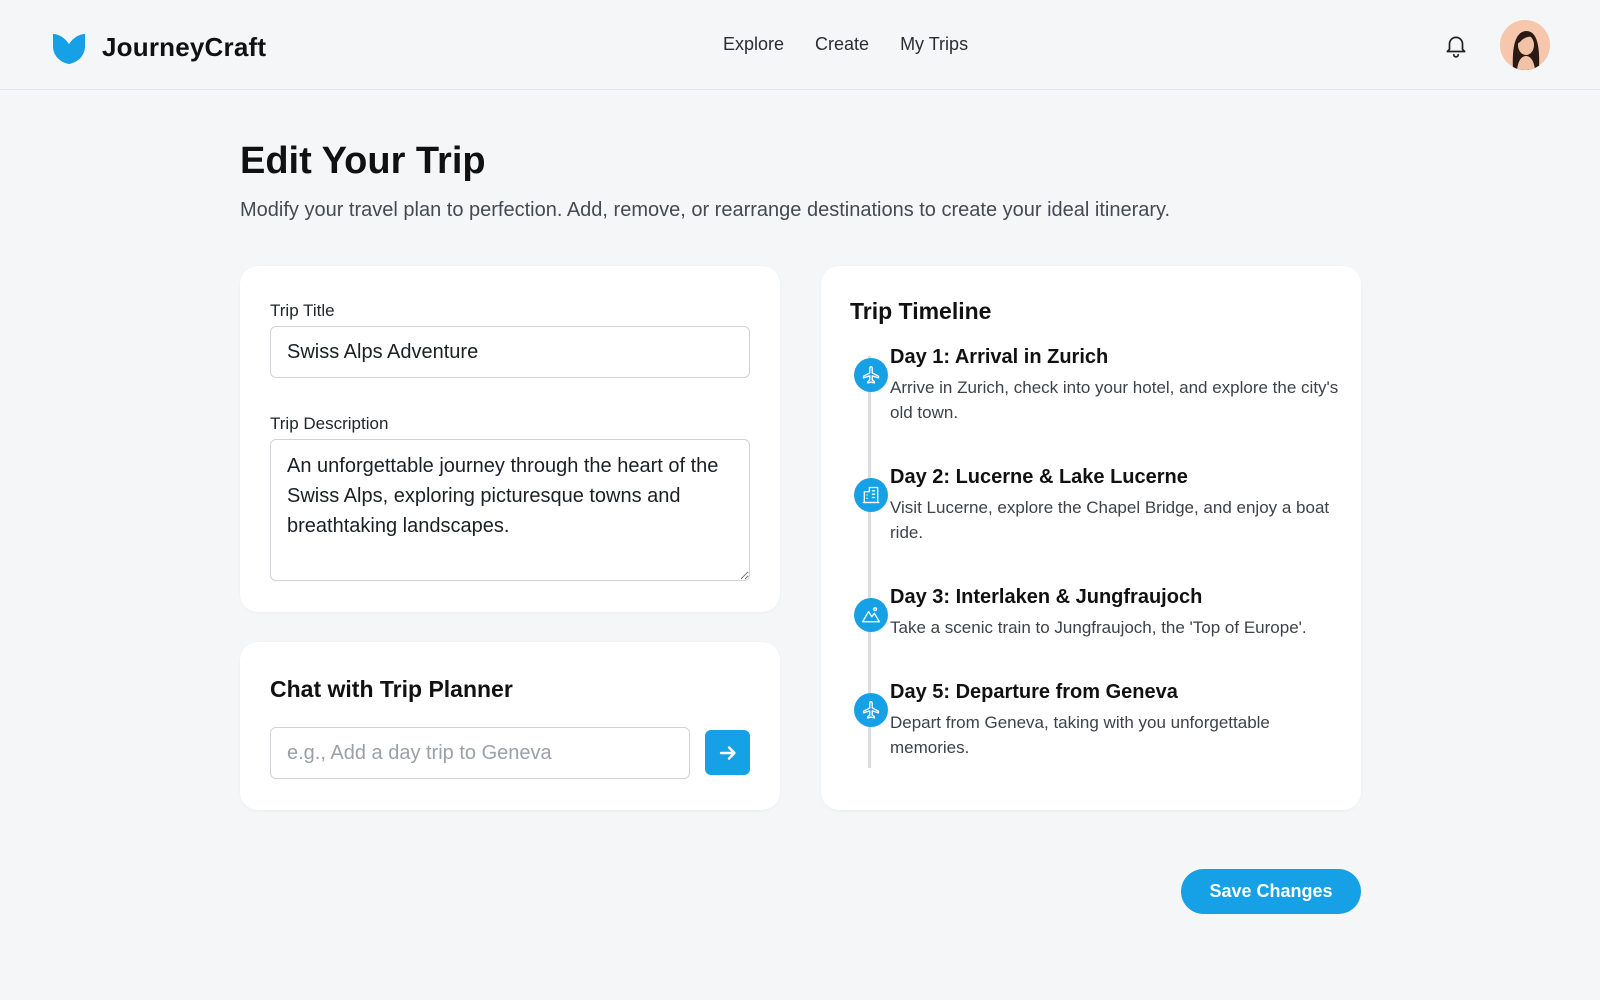  I want to click on bell-icon, so click(1456, 45).